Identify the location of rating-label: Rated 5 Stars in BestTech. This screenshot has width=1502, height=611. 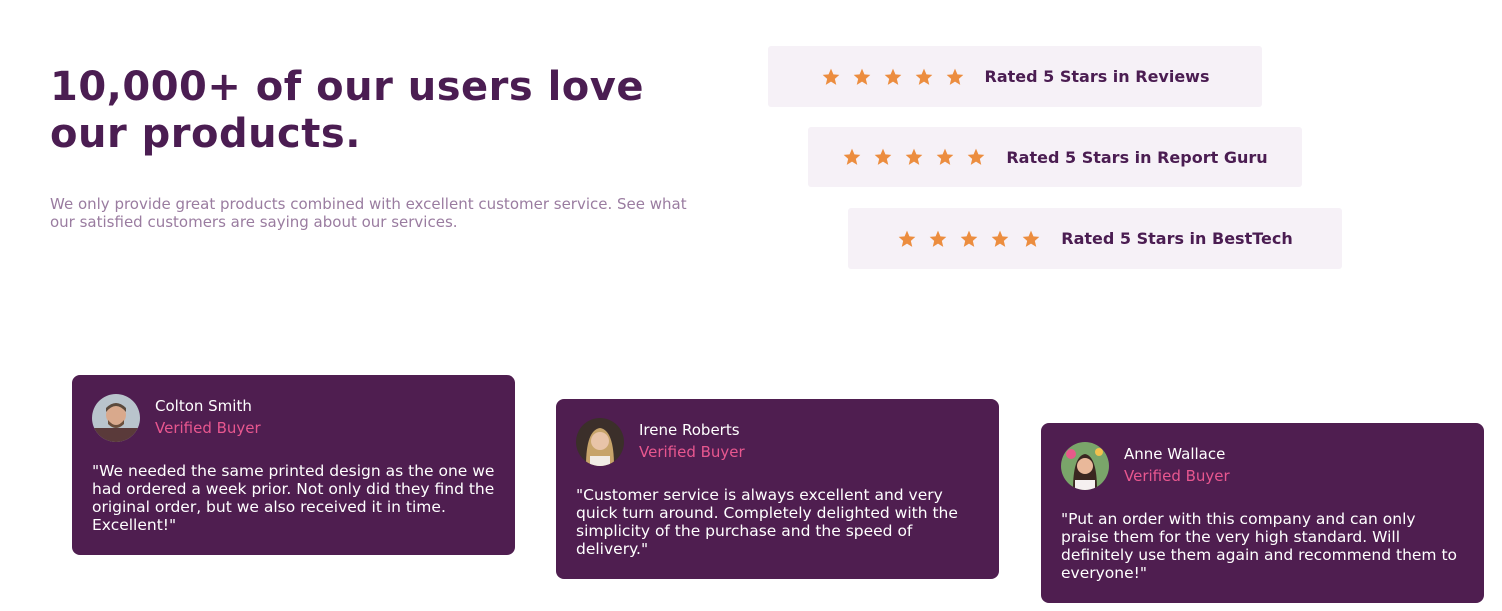
(1177, 238).